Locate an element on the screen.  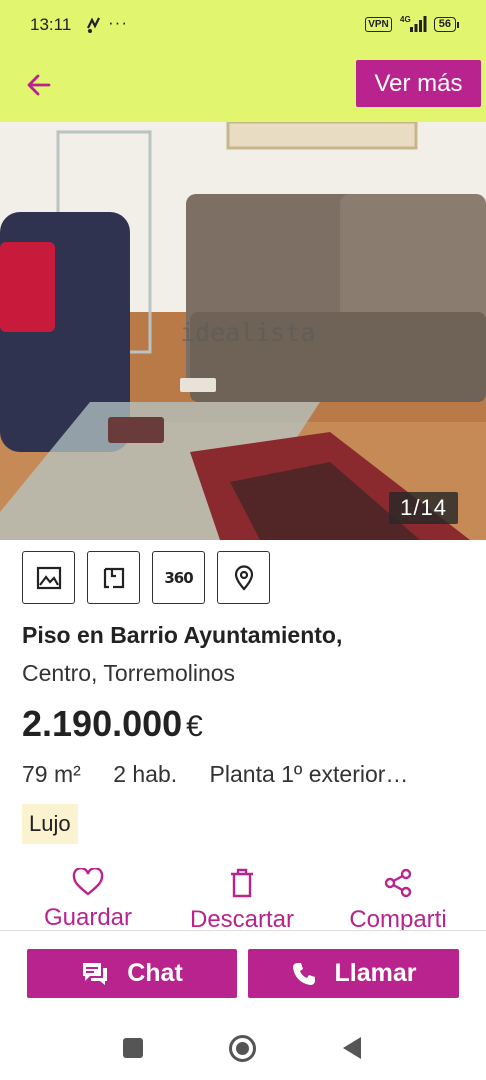
status-icons: VPN 4G 56 is located at coordinates (412, 24).